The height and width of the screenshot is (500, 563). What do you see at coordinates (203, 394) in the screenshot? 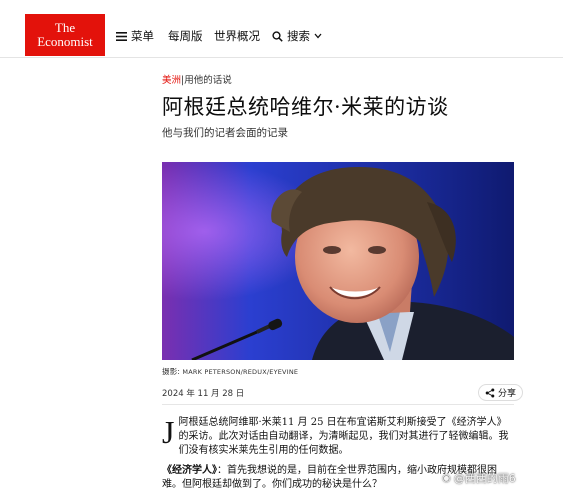
I see `publish-date: 2024 年 11 月 28 日` at bounding box center [203, 394].